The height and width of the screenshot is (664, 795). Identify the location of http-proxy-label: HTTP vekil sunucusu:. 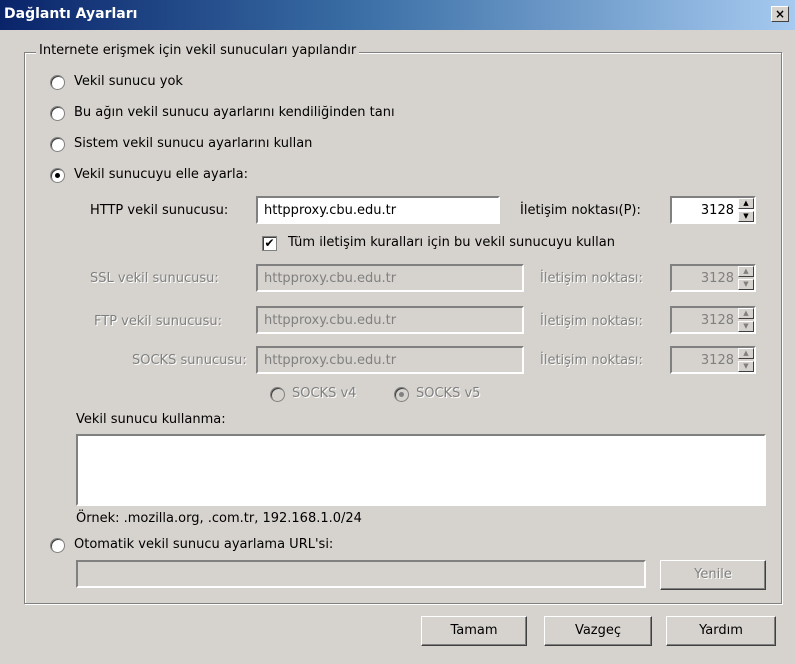
(159, 210).